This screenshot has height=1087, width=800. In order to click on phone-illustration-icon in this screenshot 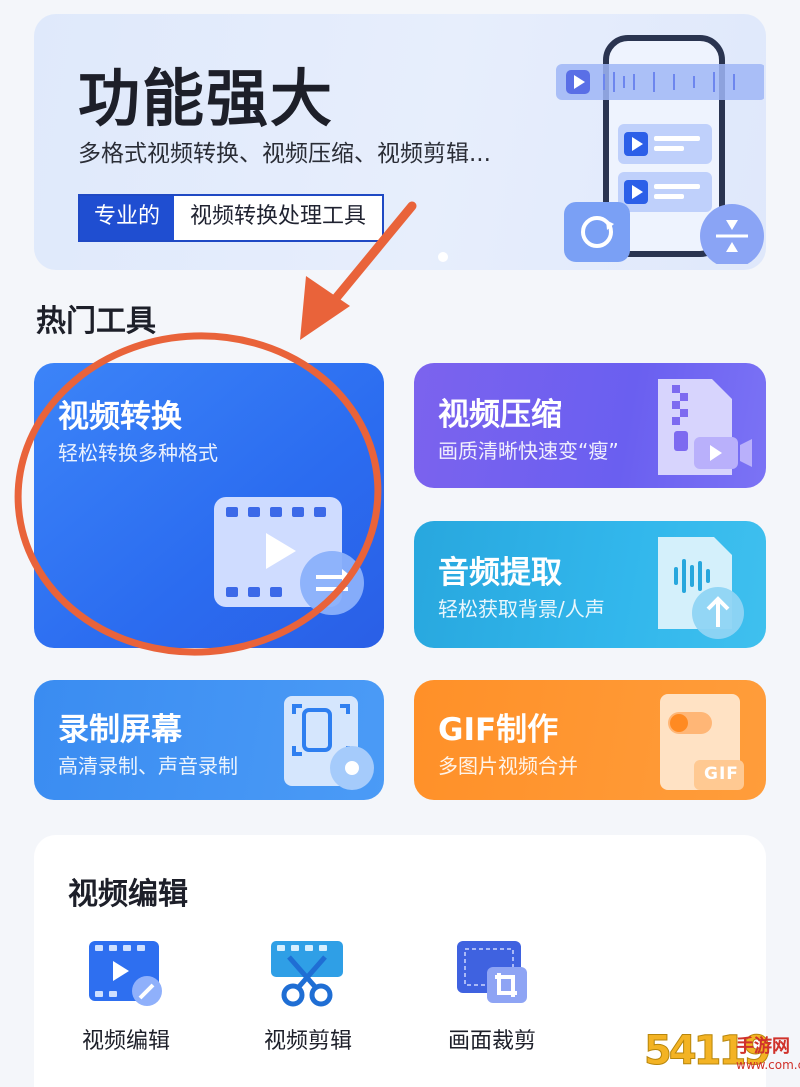, I will do `click(660, 149)`.